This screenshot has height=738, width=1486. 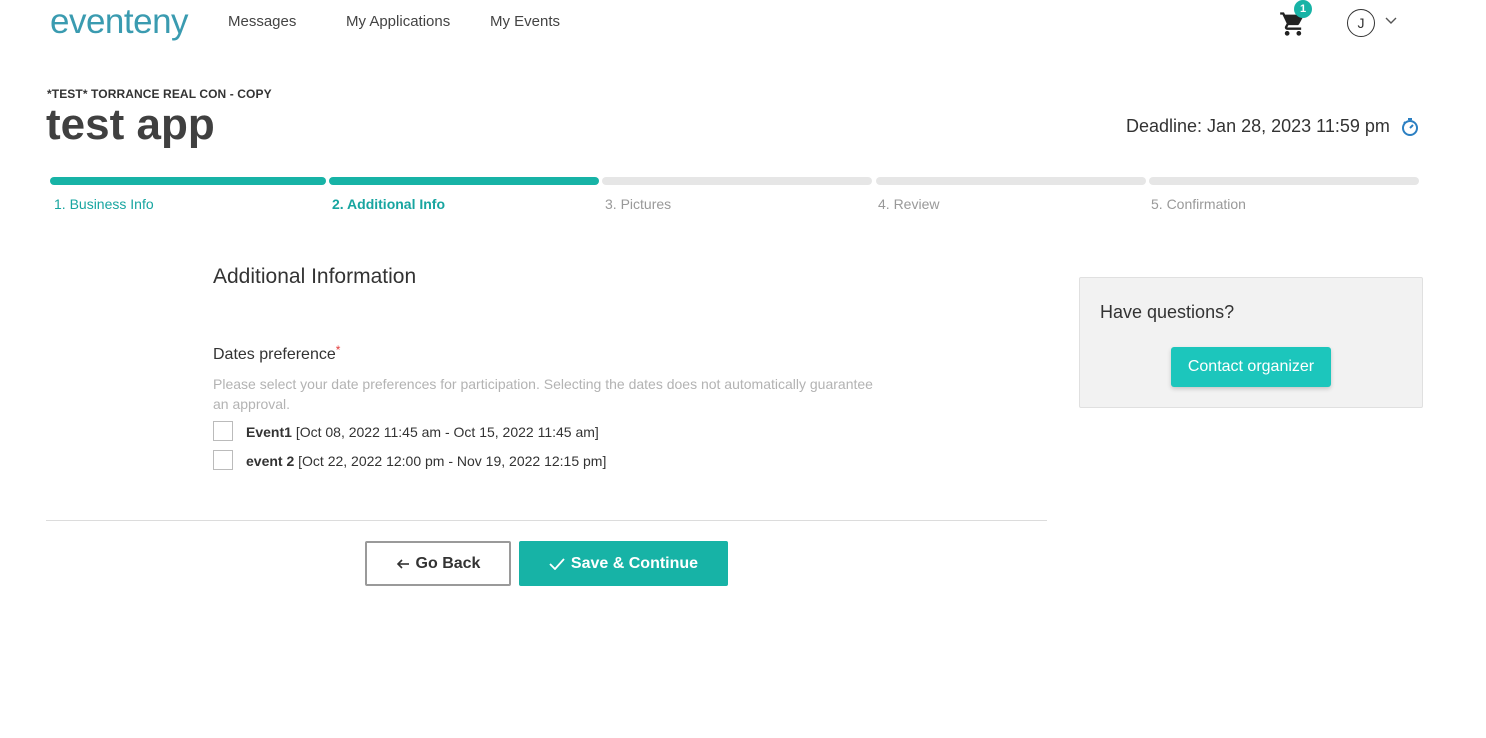 What do you see at coordinates (388, 204) in the screenshot?
I see `step-additional-info: 2. Additional Info` at bounding box center [388, 204].